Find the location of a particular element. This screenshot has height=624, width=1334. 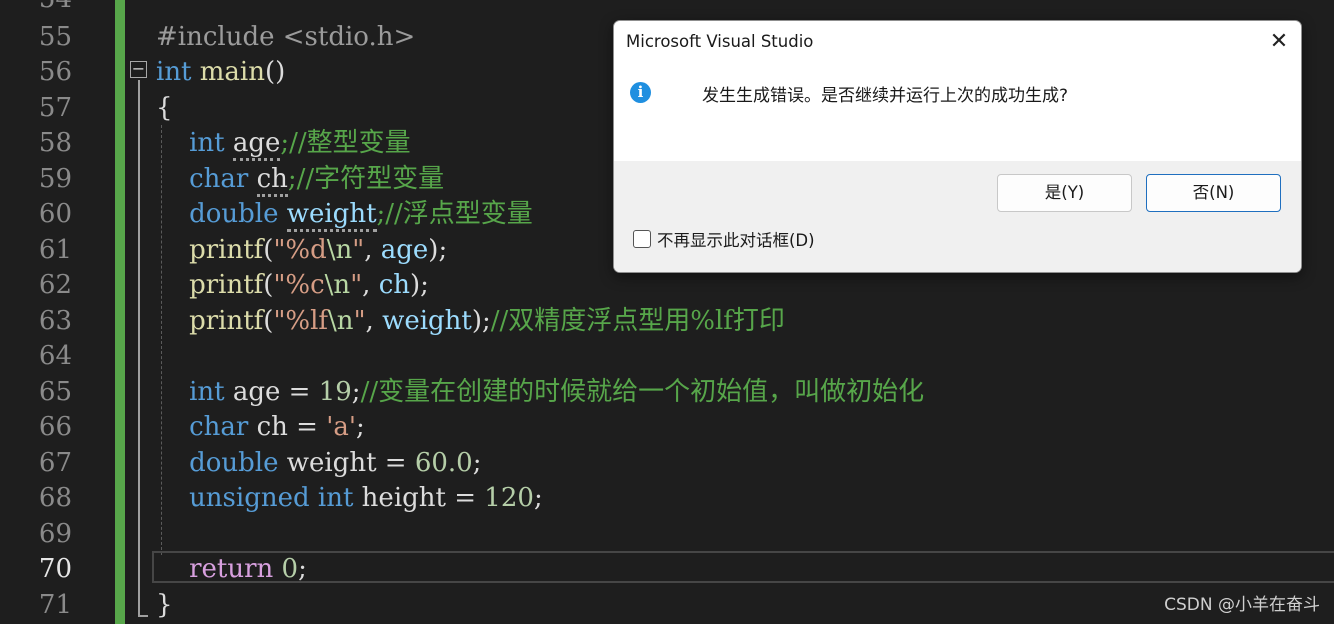

code-line-65: int age = 19;//变量在创建的时候就给一个初始值，叫做初始化 is located at coordinates (540, 392).